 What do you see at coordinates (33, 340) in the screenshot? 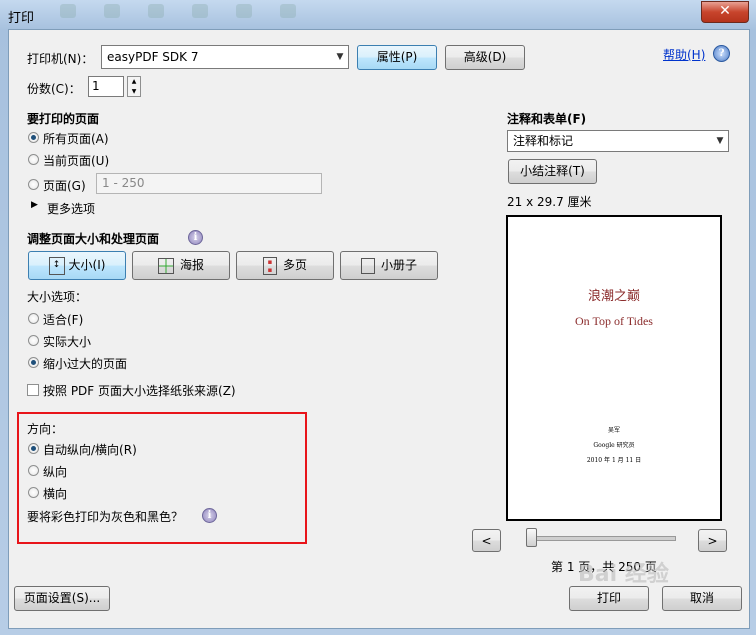
I see `radio-actual-size` at bounding box center [33, 340].